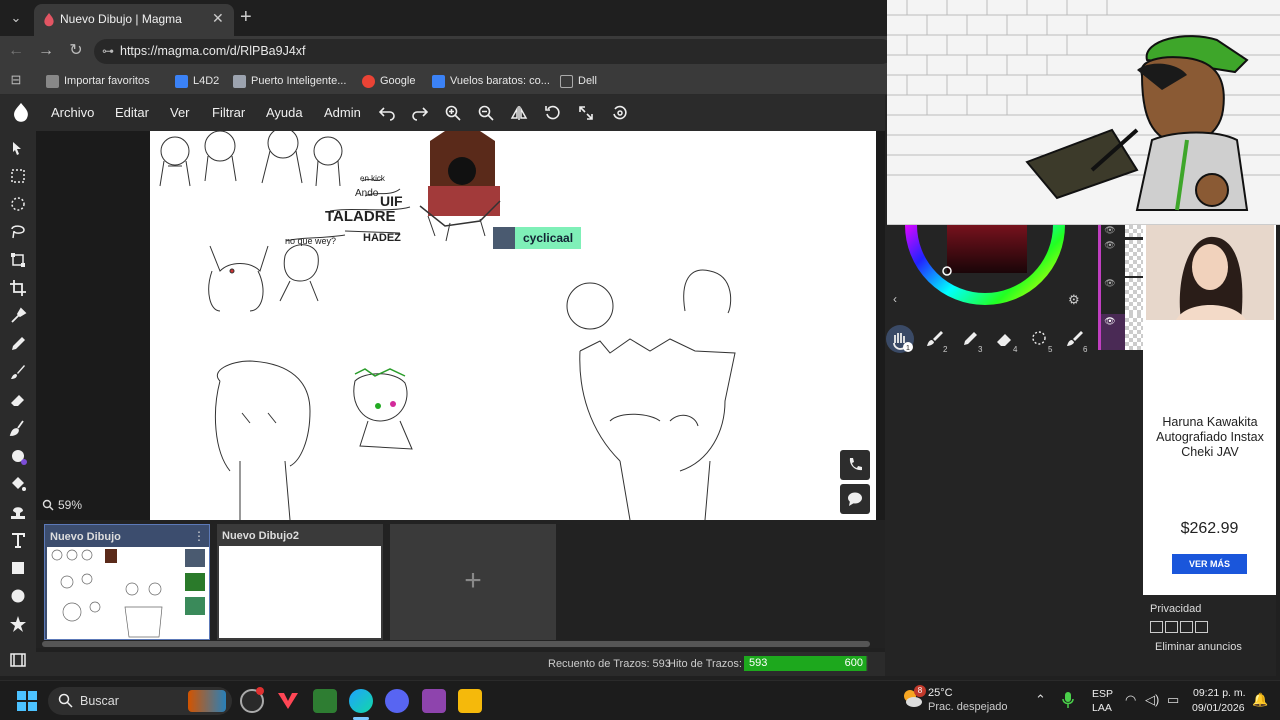  Describe the element at coordinates (486, 113) in the screenshot. I see `zoom-out-icon` at that location.